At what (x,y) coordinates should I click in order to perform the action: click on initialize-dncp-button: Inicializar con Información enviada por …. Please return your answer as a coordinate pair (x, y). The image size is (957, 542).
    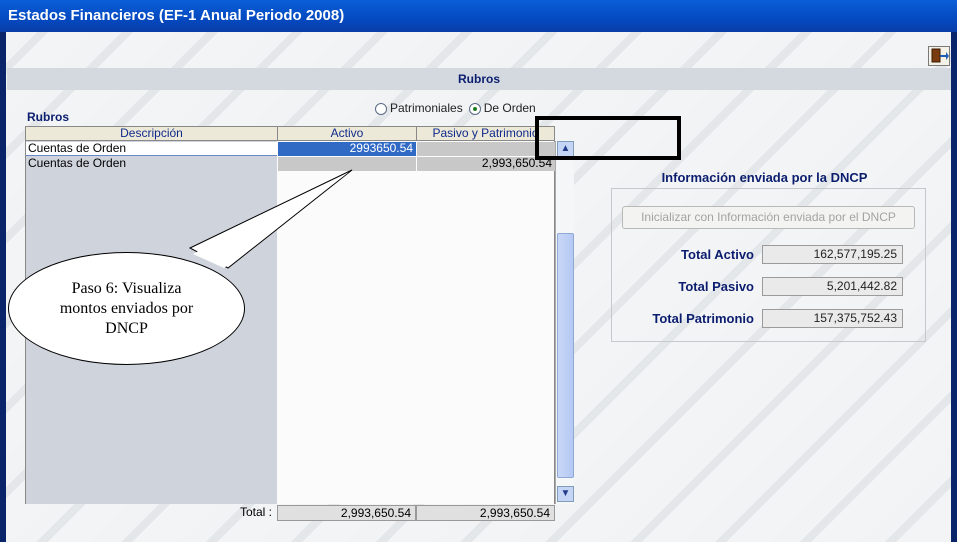
    Looking at the image, I should click on (768, 217).